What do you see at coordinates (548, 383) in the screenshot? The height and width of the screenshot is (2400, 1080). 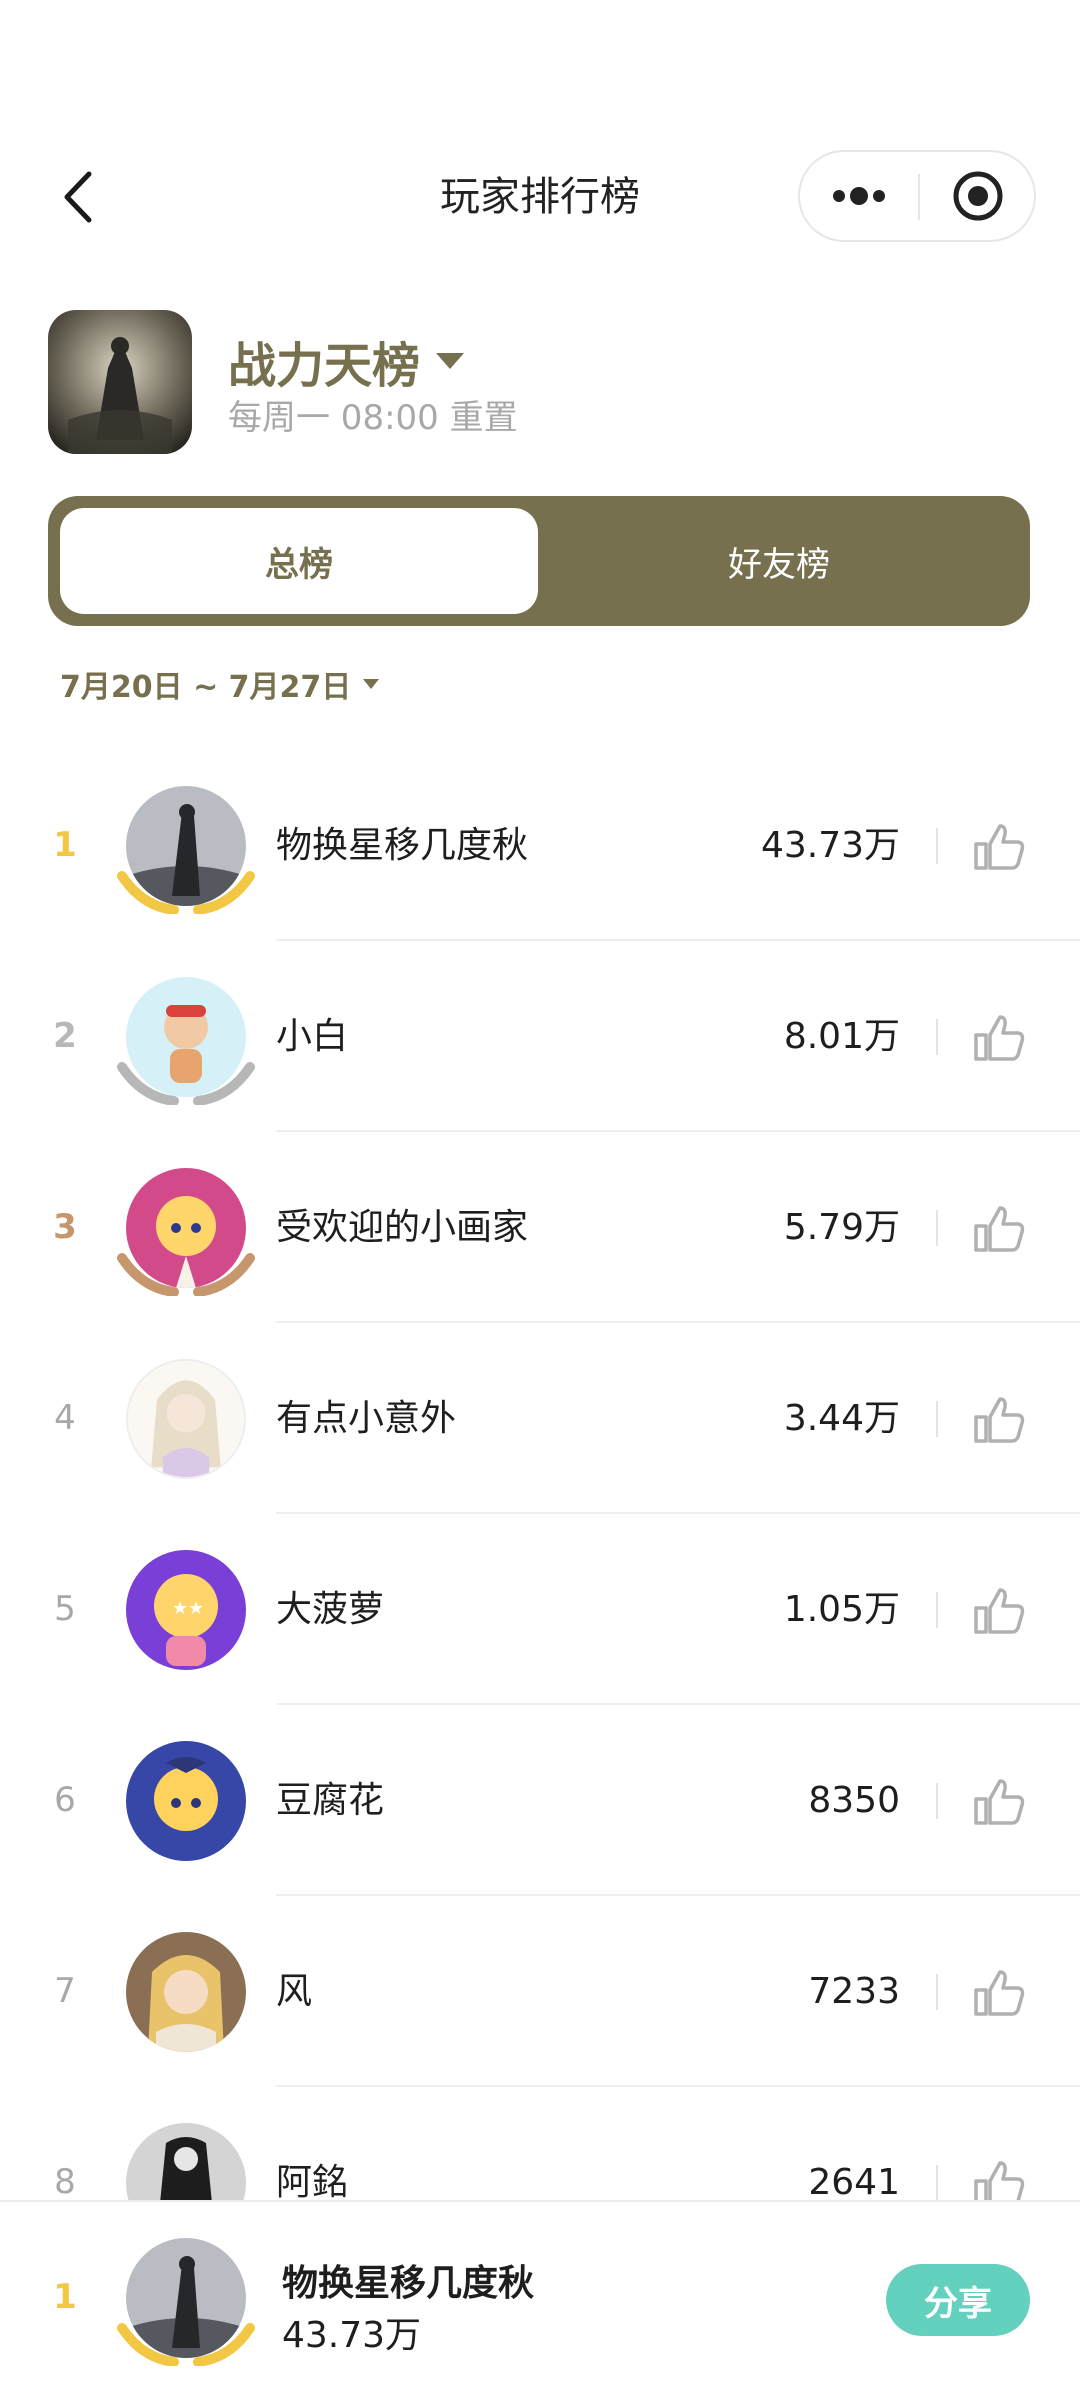 I see `game-header: 战力天榜 每周一 08:00 重置` at bounding box center [548, 383].